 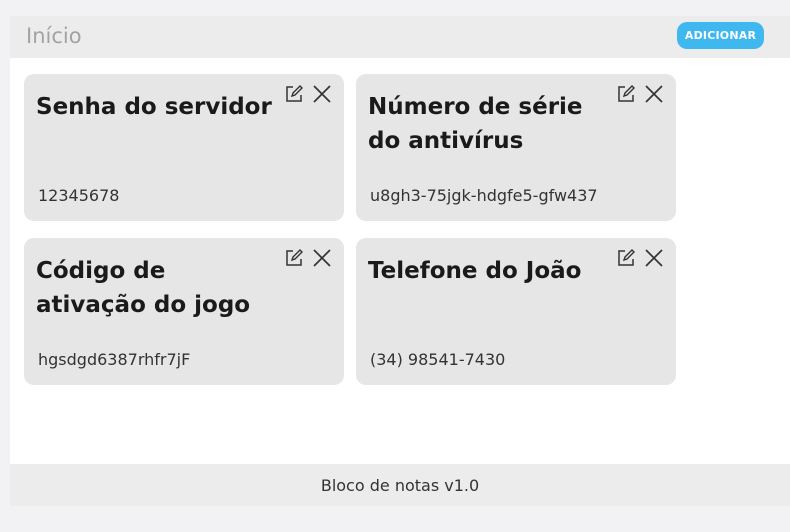 What do you see at coordinates (438, 359) in the screenshot?
I see `note-value: (34) 98541-7430` at bounding box center [438, 359].